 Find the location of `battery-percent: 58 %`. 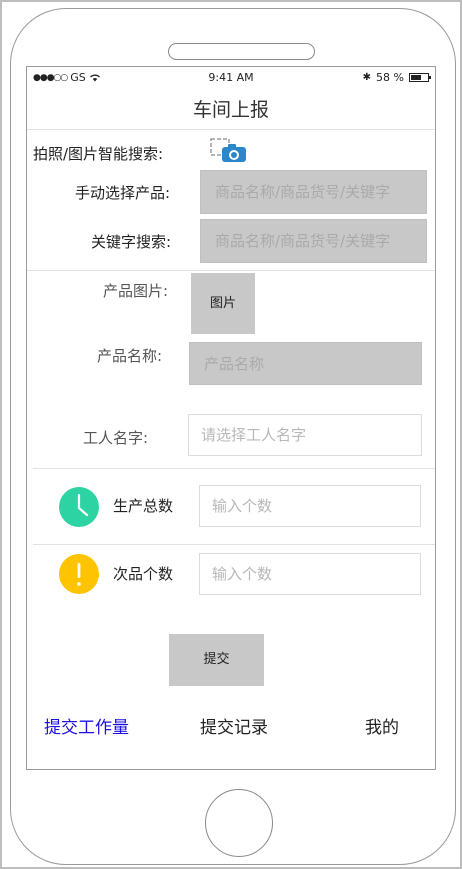

battery-percent: 58 % is located at coordinates (390, 77).